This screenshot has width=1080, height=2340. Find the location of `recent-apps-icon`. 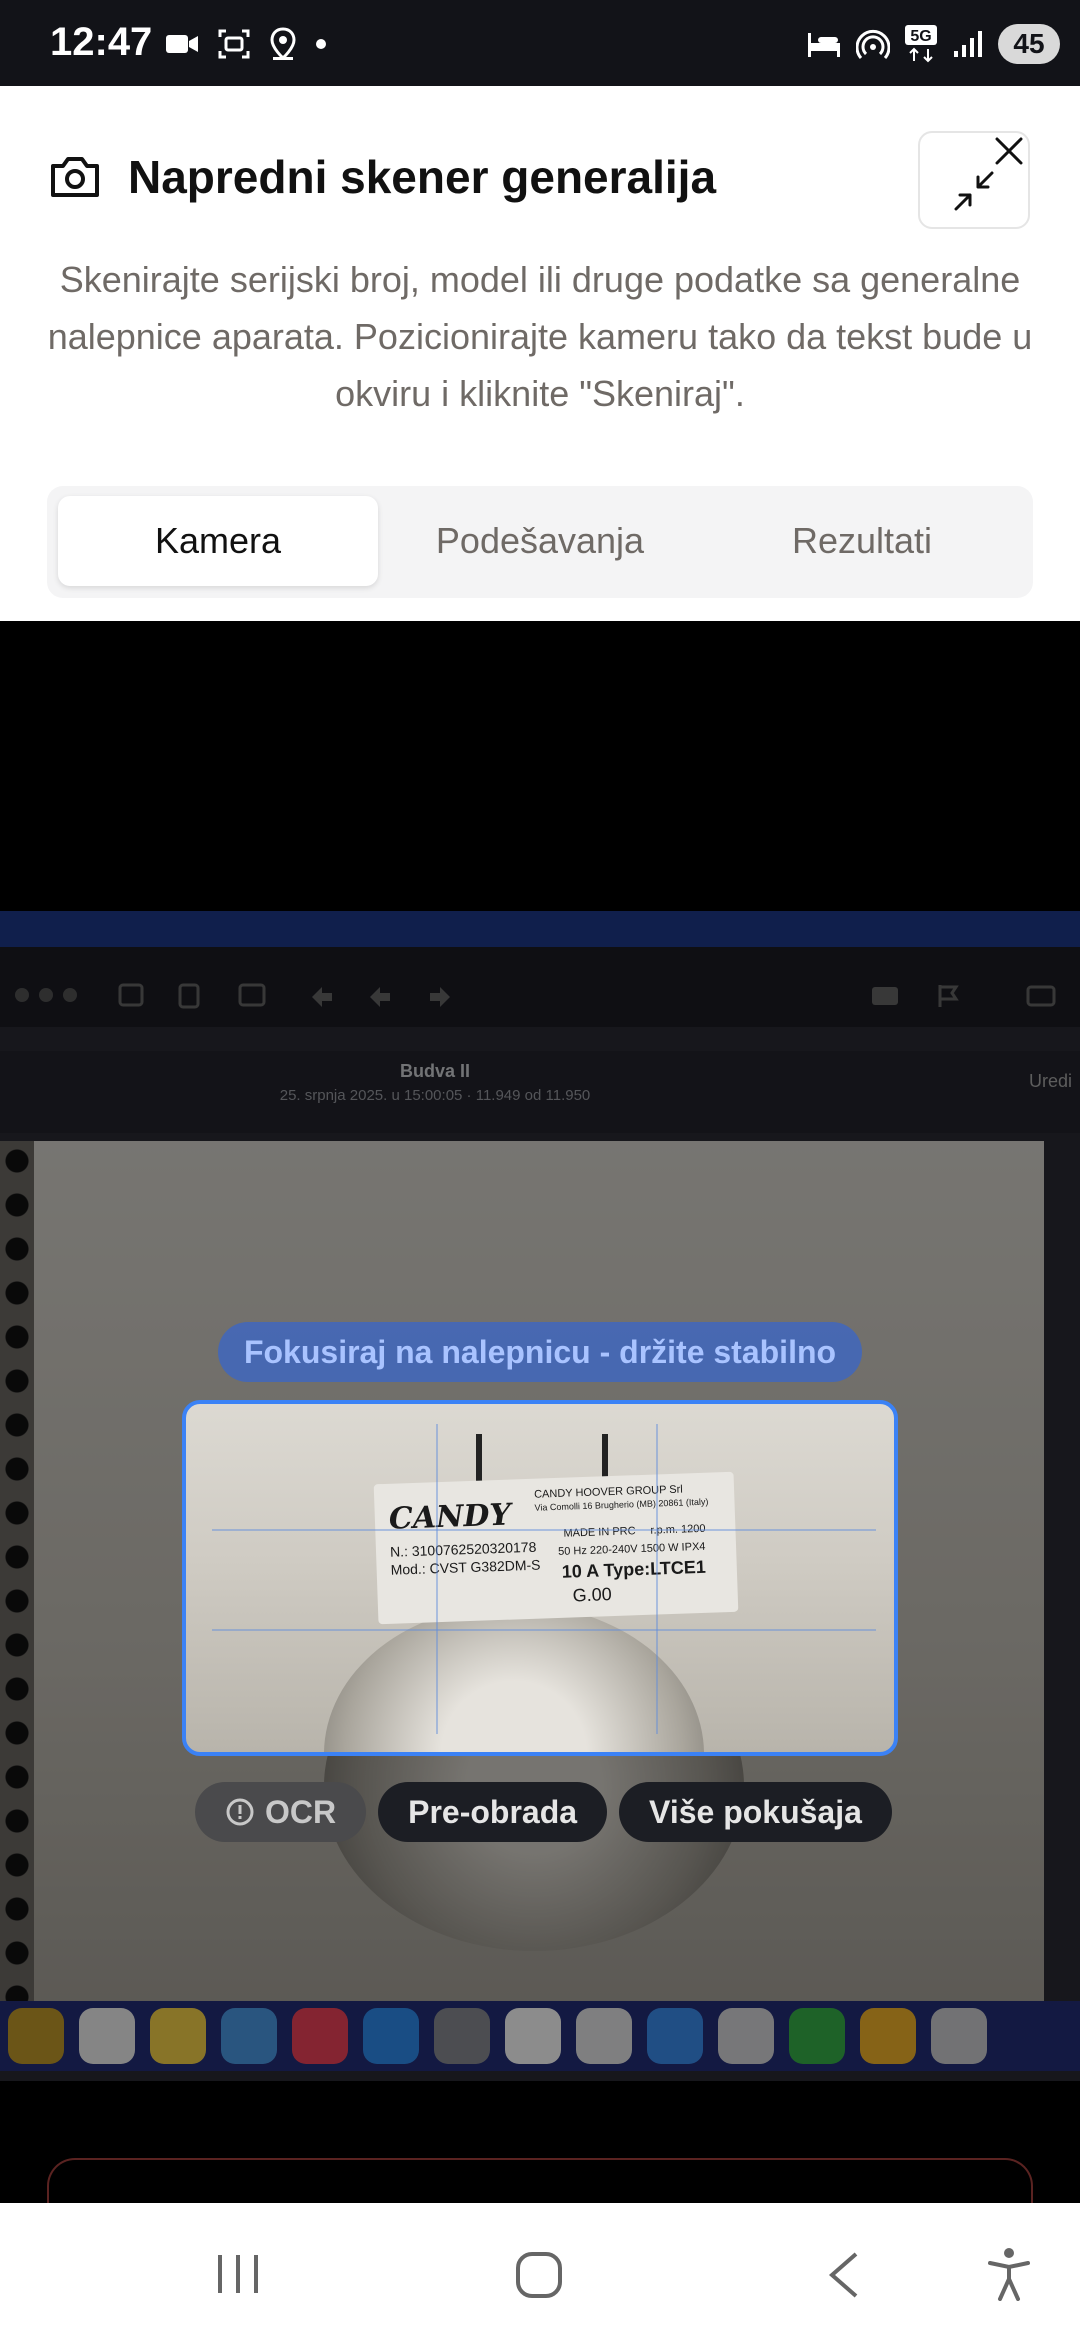

recent-apps-icon is located at coordinates (238, 2274).